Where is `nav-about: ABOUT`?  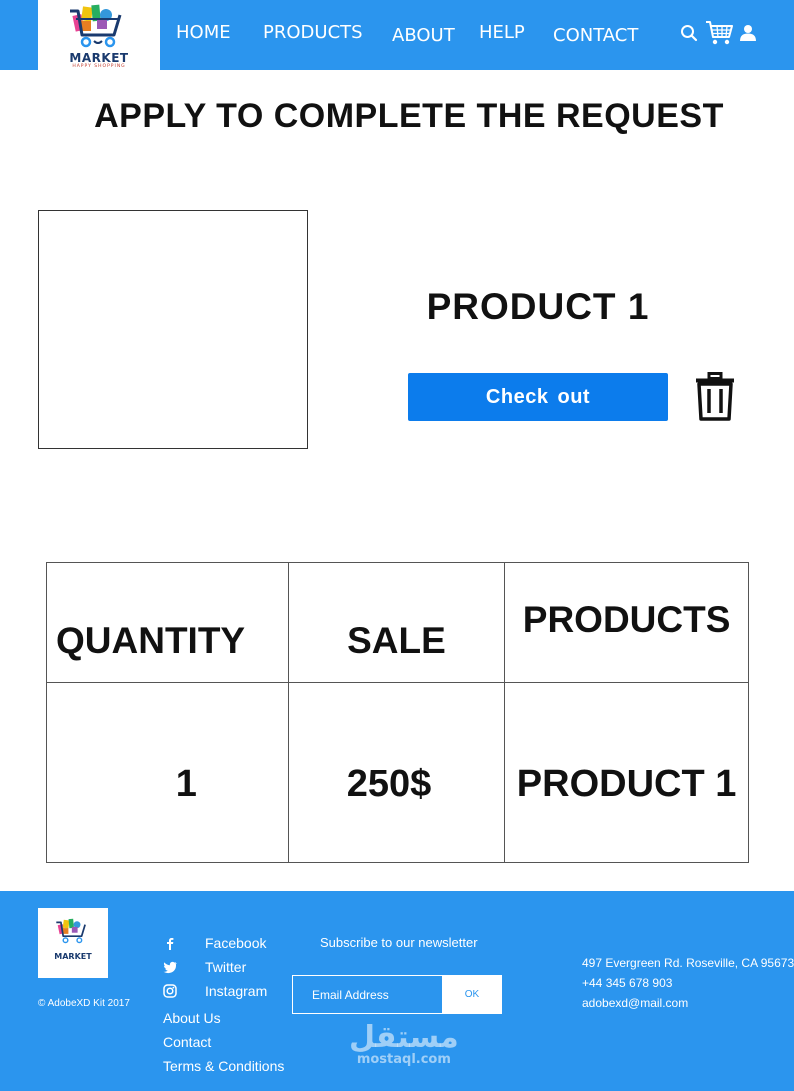 nav-about: ABOUT is located at coordinates (423, 35).